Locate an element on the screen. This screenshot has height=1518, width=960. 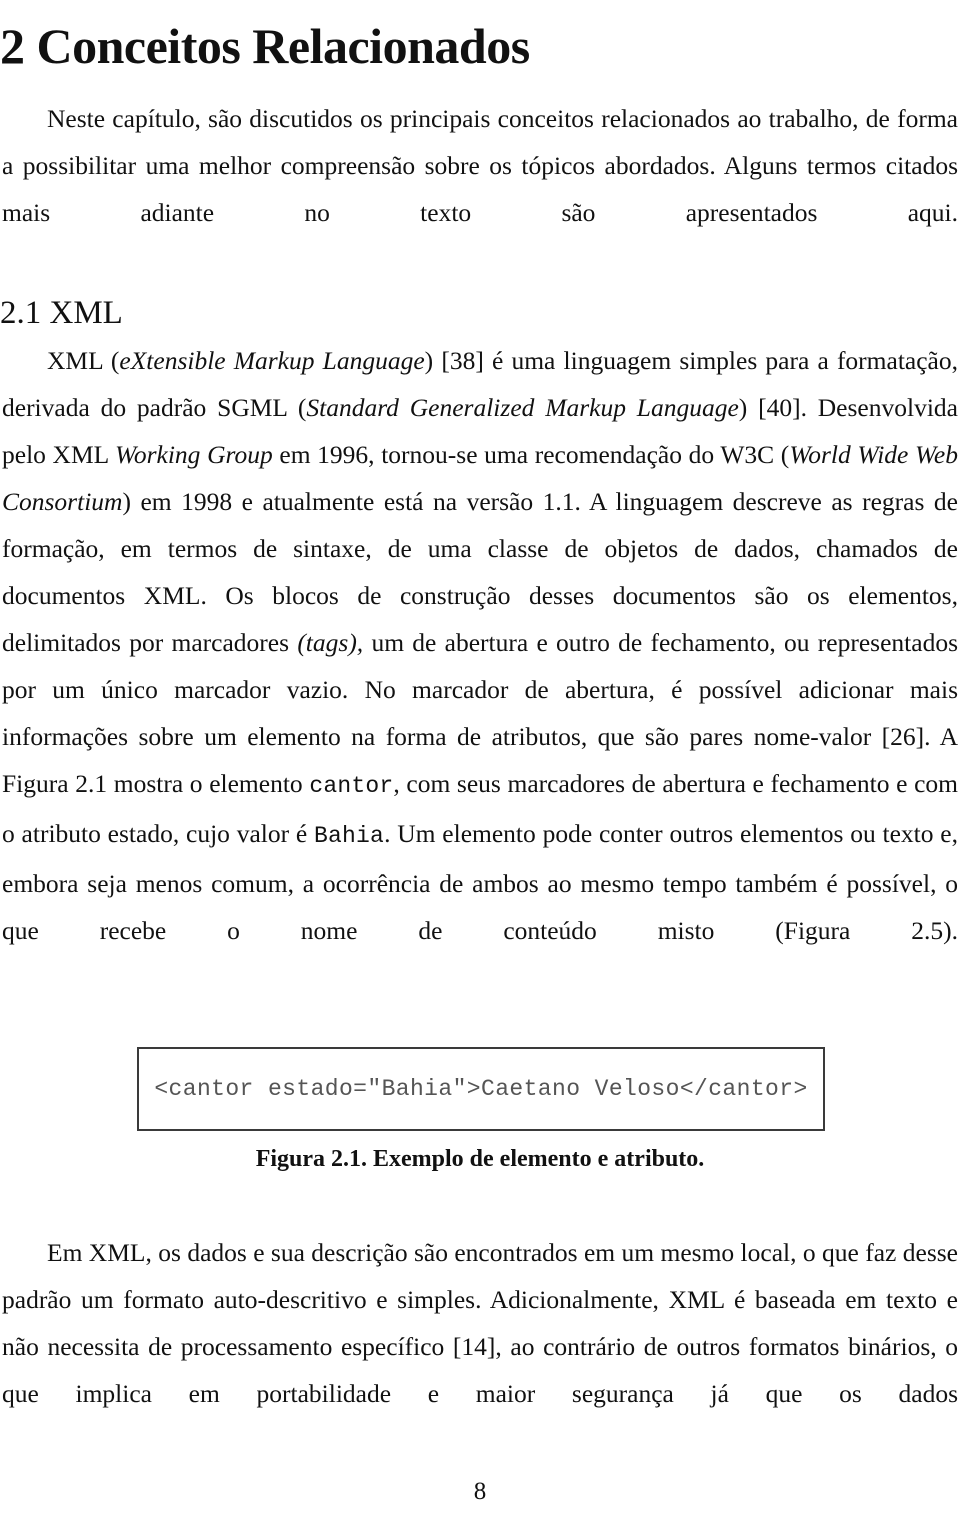
xml-term-working-group: Working Group is located at coordinates (193, 454).